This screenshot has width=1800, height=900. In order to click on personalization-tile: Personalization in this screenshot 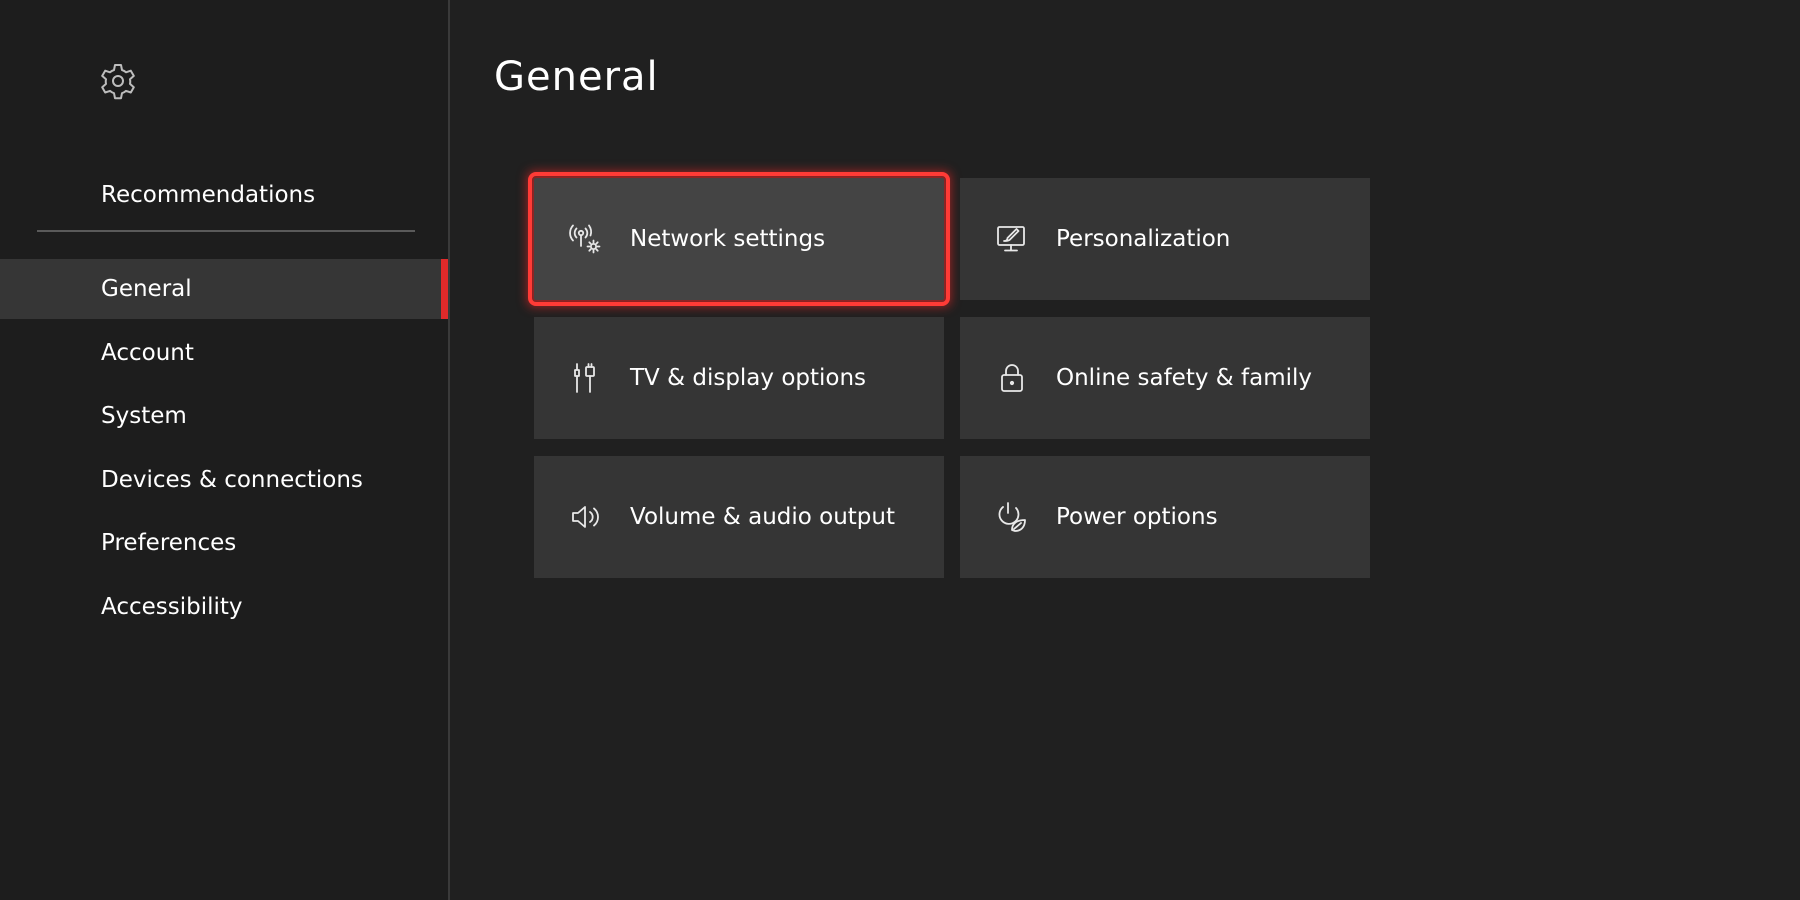, I will do `click(1165, 239)`.